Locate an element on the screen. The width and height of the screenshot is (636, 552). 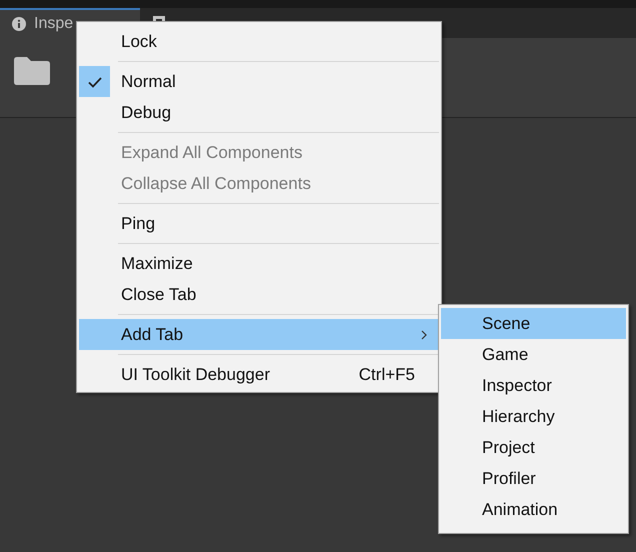
menu-item: Animation is located at coordinates (533, 509).